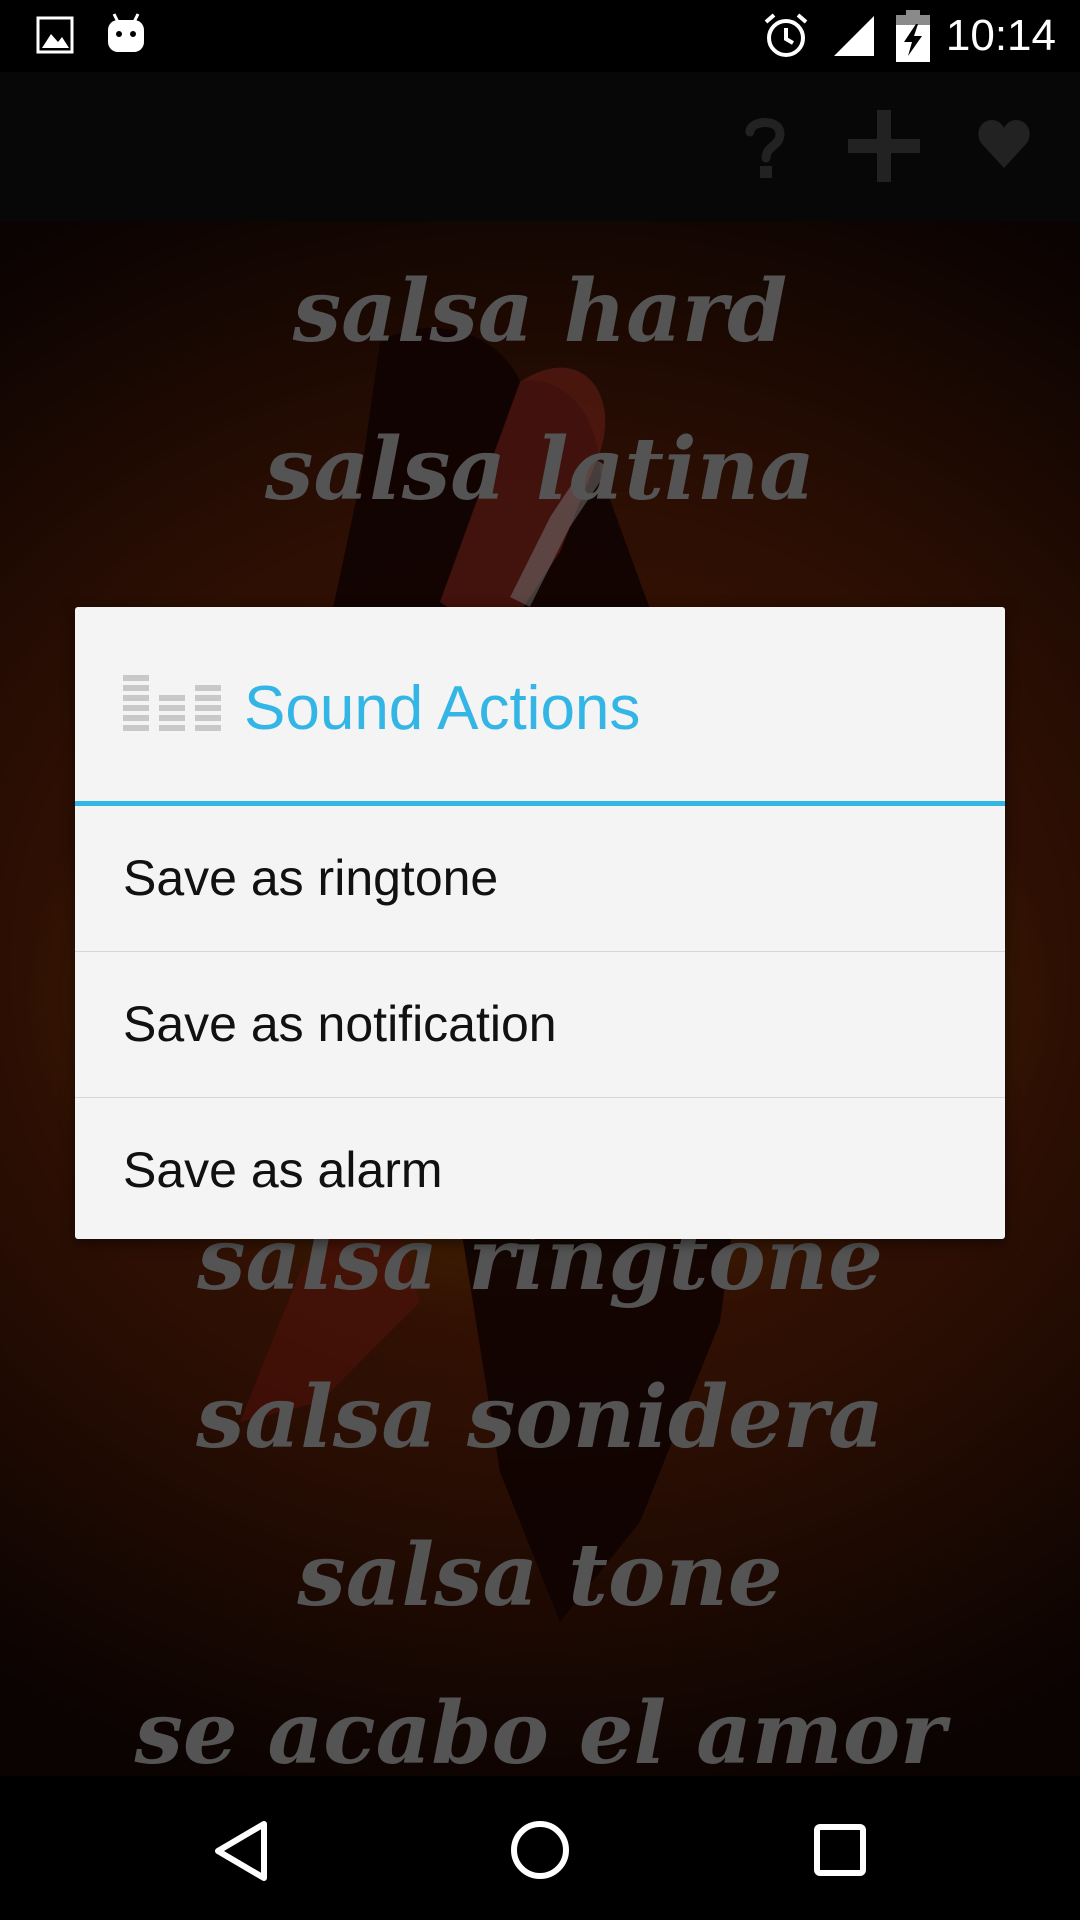 This screenshot has width=1080, height=1920. I want to click on battery-charging-icon, so click(913, 36).